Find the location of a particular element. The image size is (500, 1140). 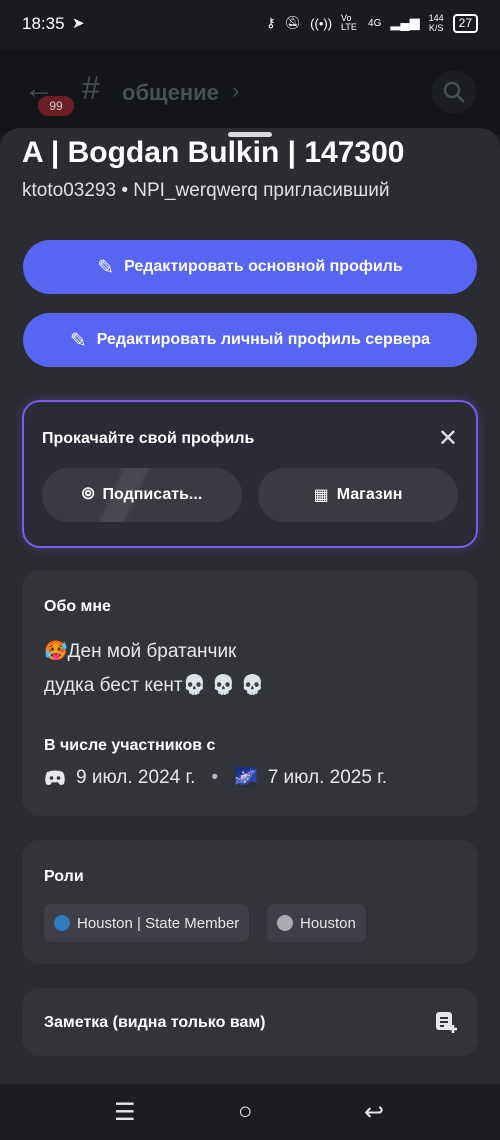

note-title: Заметка (видна только вам) is located at coordinates (155, 1022).